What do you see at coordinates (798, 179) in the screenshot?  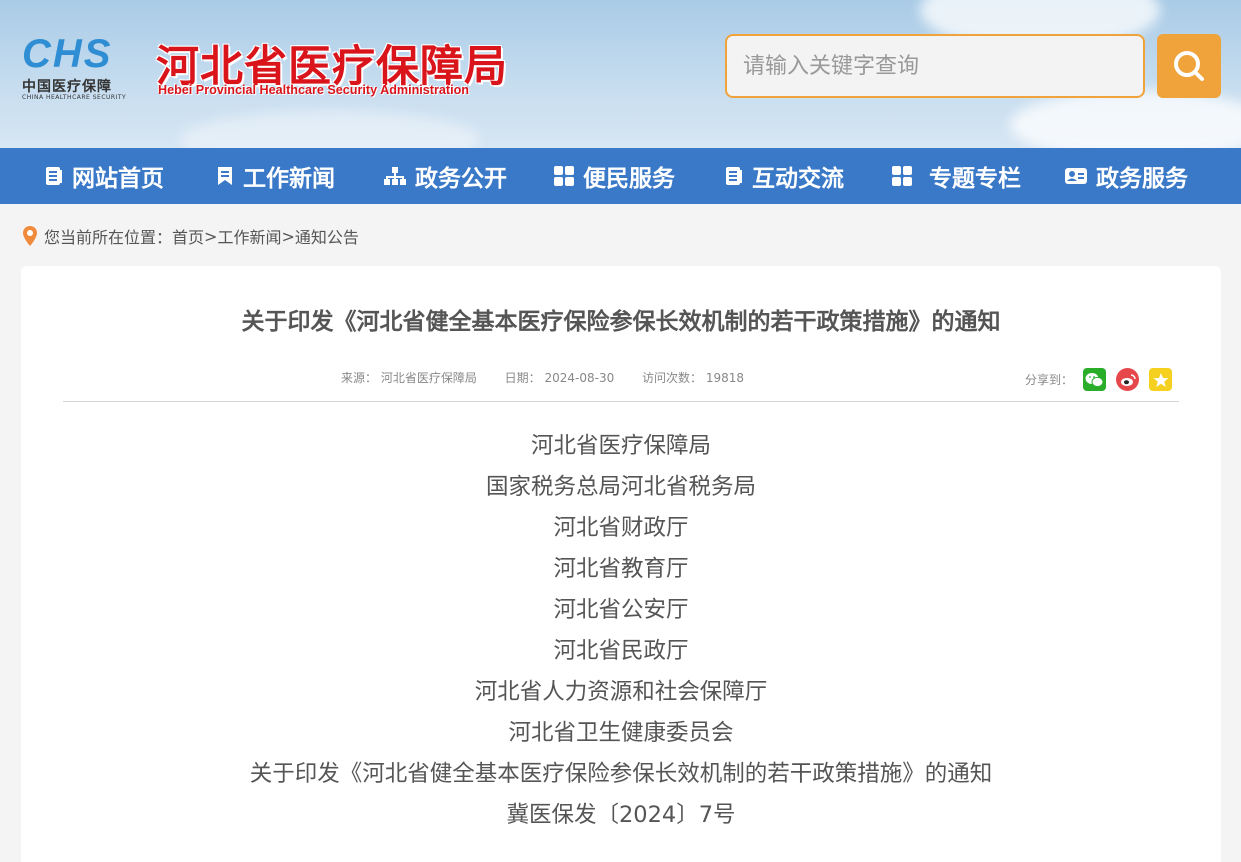 I see `nav-item-label: 互动交流` at bounding box center [798, 179].